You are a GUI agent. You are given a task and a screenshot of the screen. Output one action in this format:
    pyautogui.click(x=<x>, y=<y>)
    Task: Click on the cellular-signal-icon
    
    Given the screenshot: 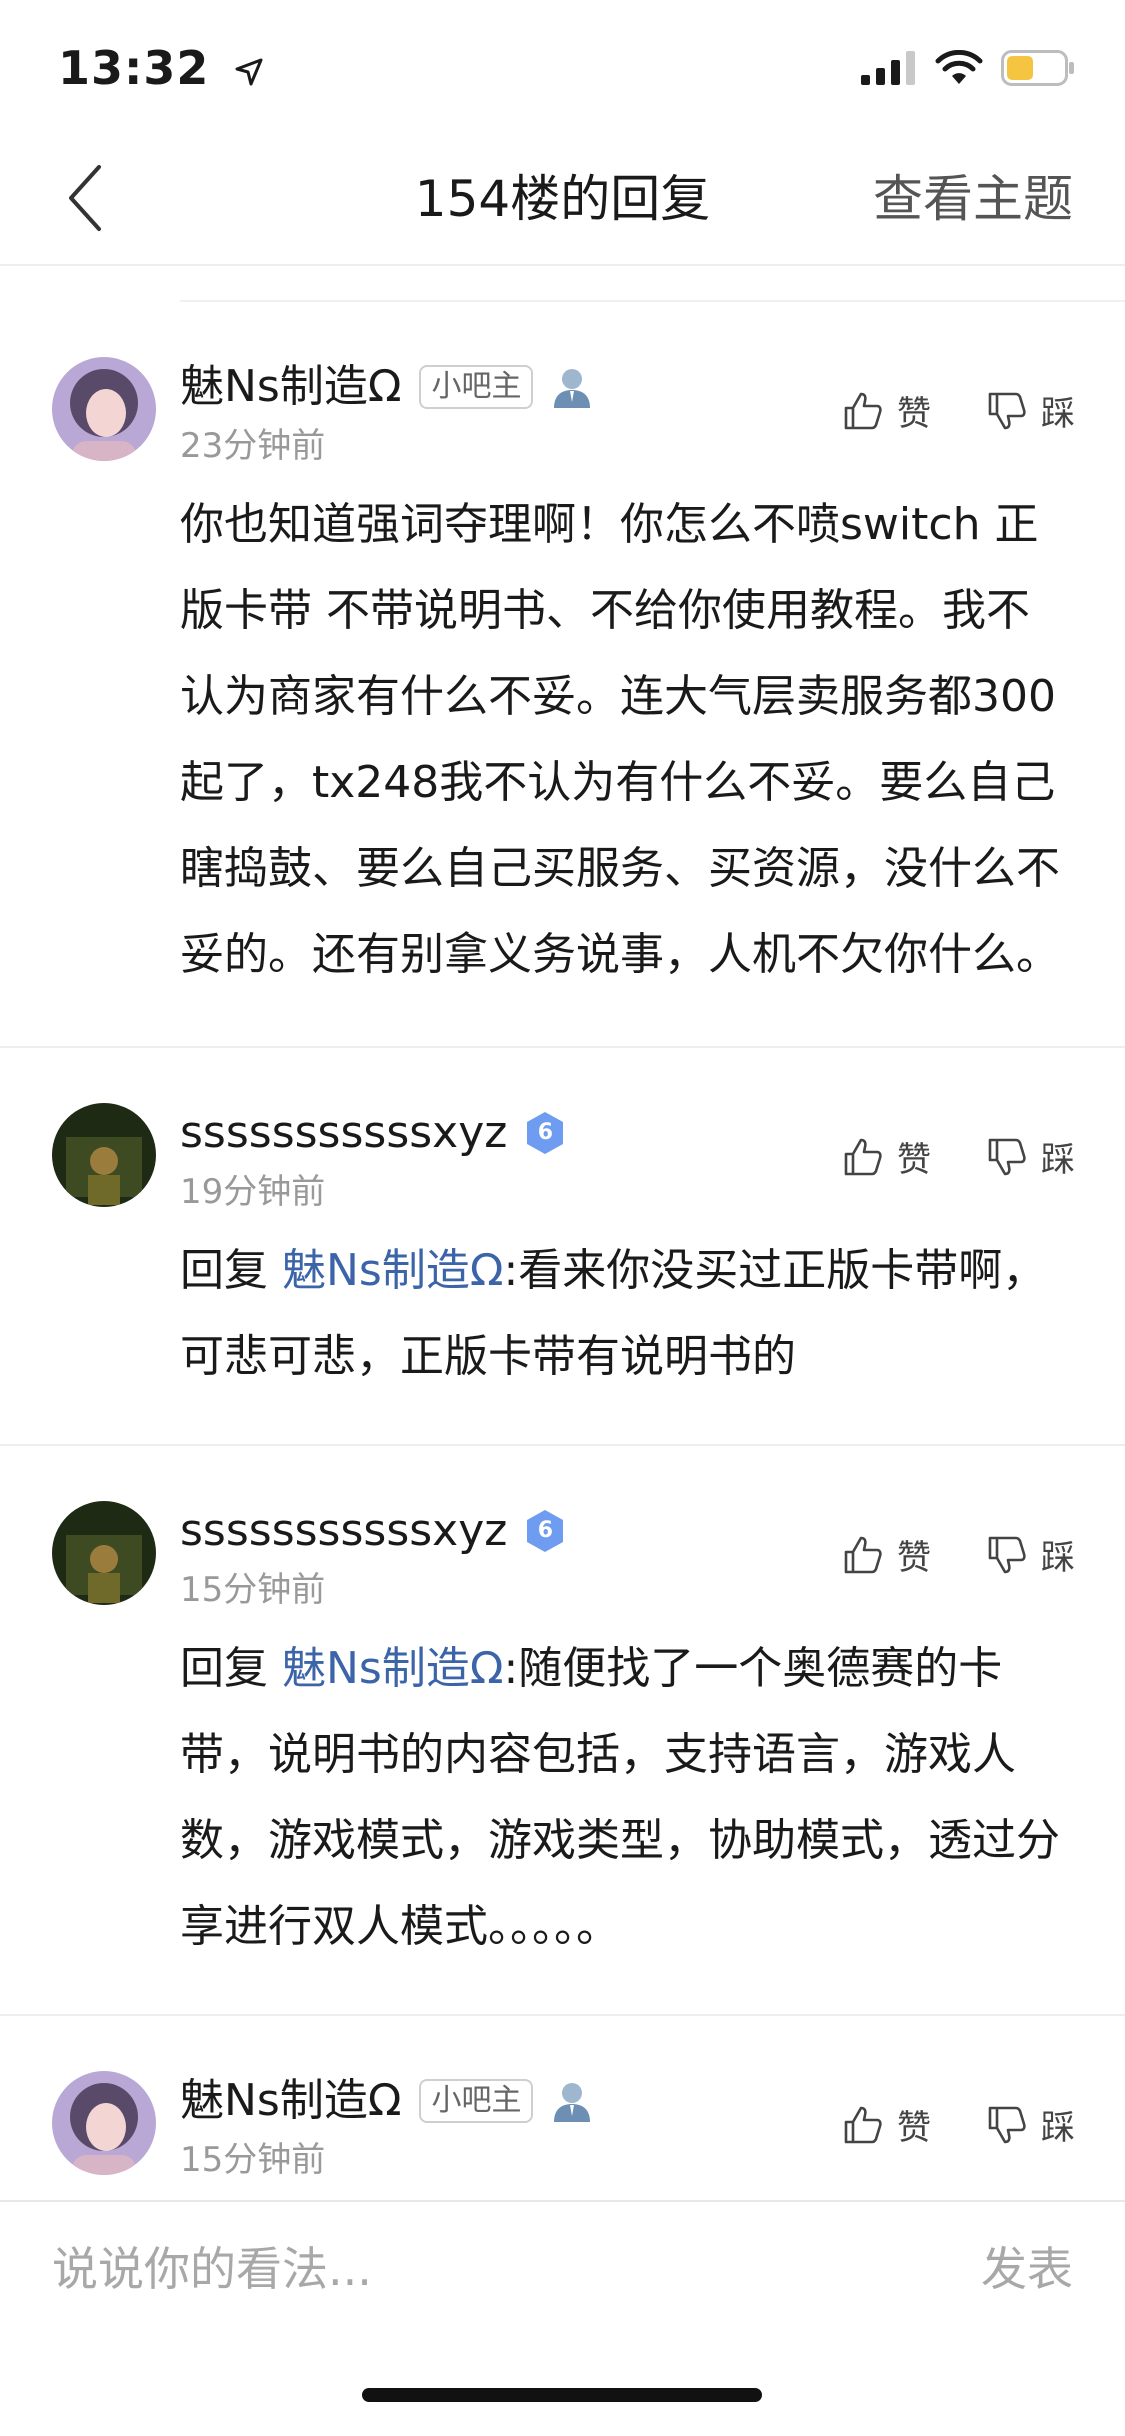 What is the action you would take?
    pyautogui.click(x=888, y=68)
    